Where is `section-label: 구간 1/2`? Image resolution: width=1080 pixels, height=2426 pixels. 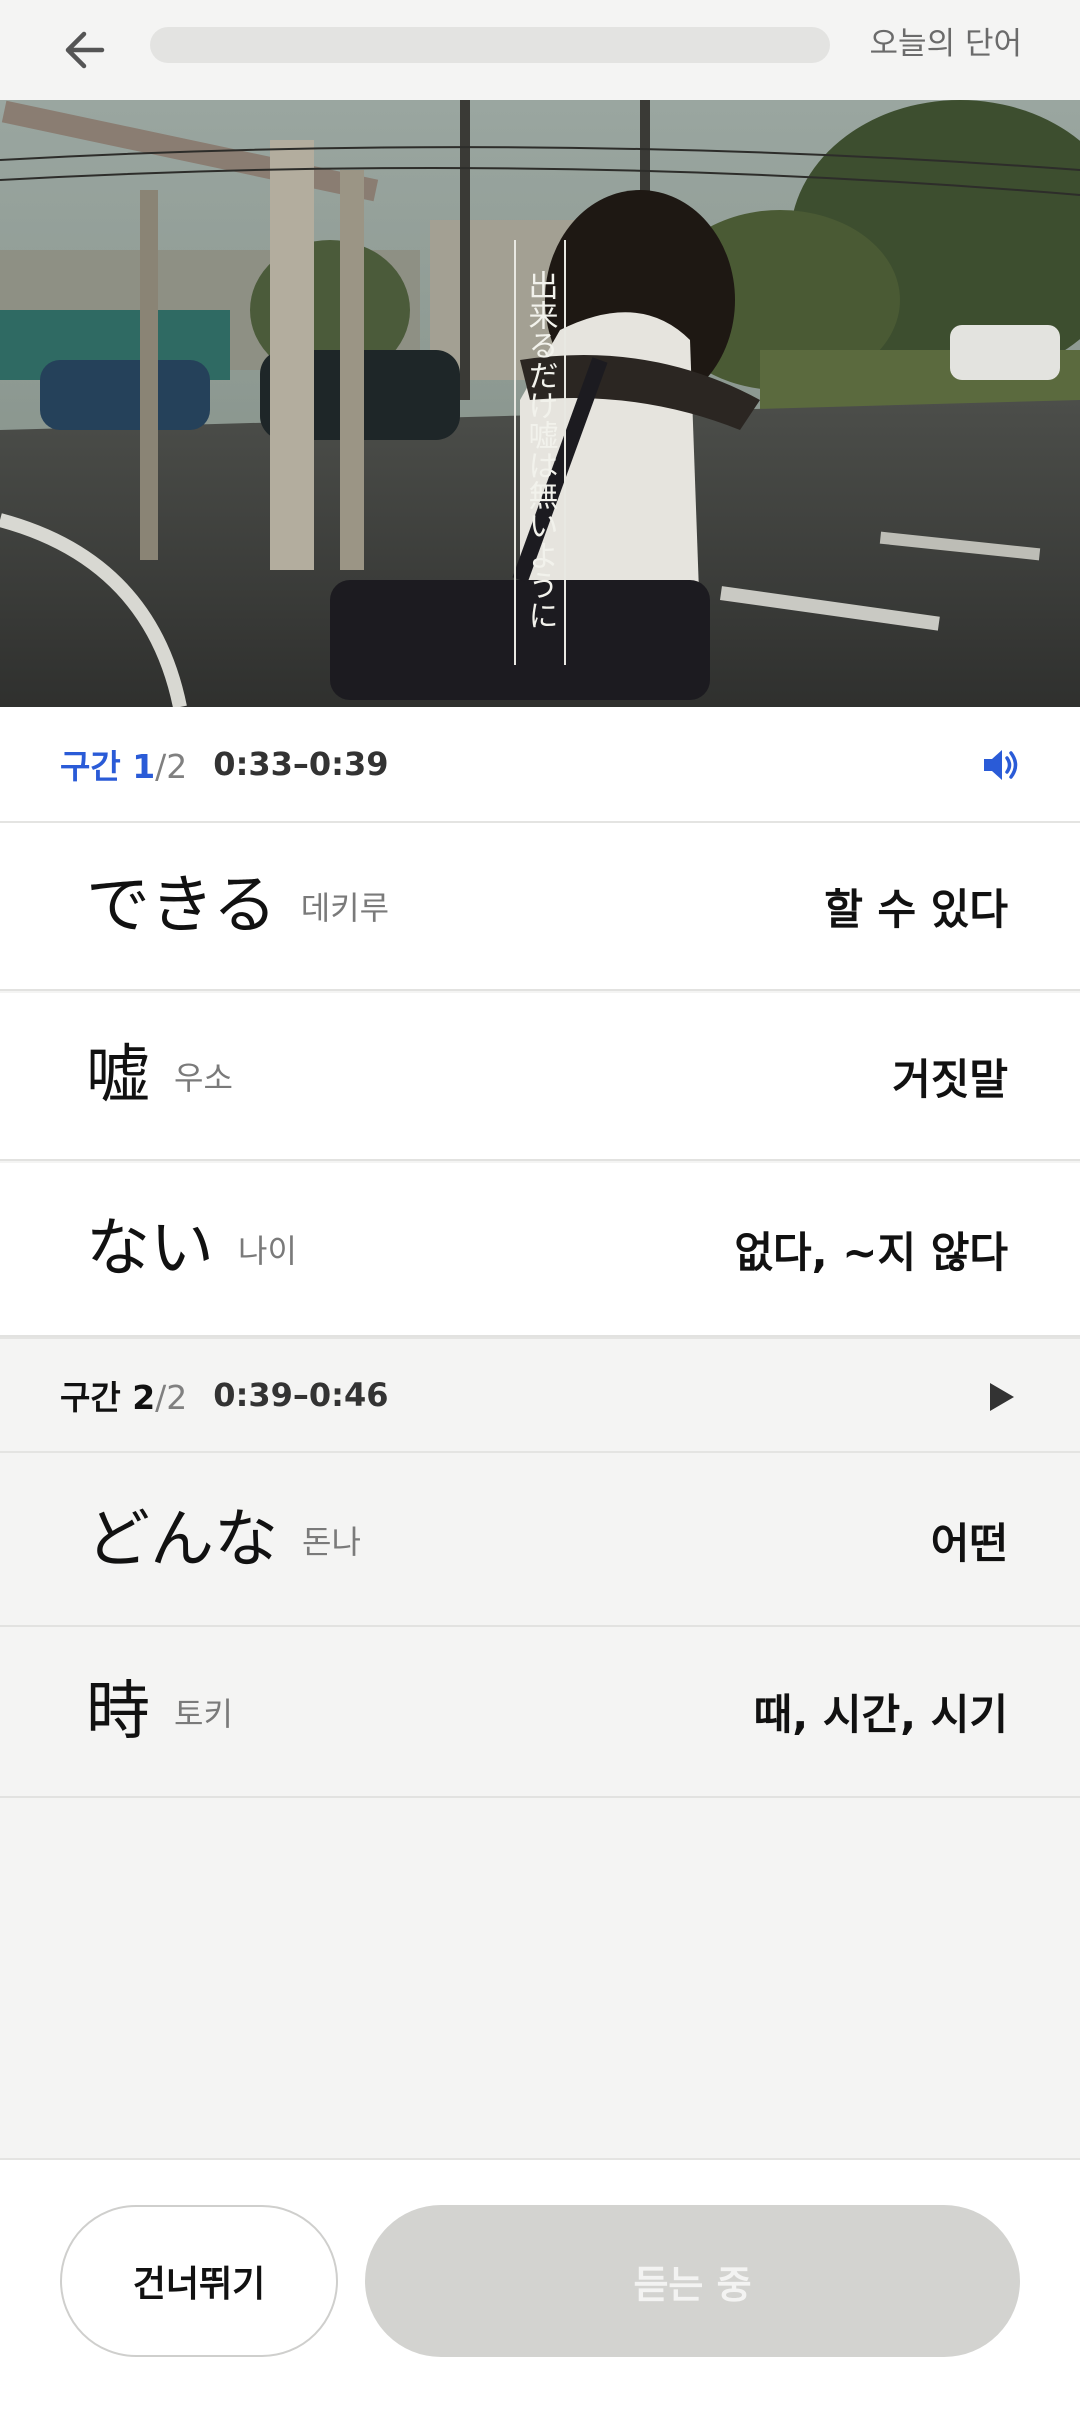
section-label: 구간 1/2 is located at coordinates (123, 764).